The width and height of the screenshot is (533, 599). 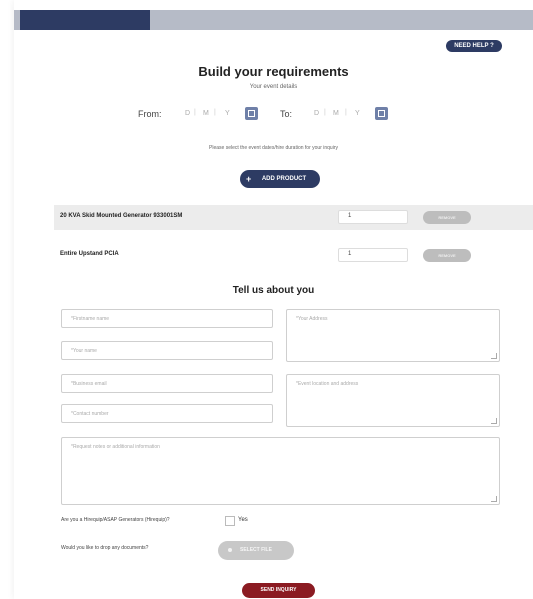 What do you see at coordinates (273, 71) in the screenshot?
I see `page-title: Build your requirements` at bounding box center [273, 71].